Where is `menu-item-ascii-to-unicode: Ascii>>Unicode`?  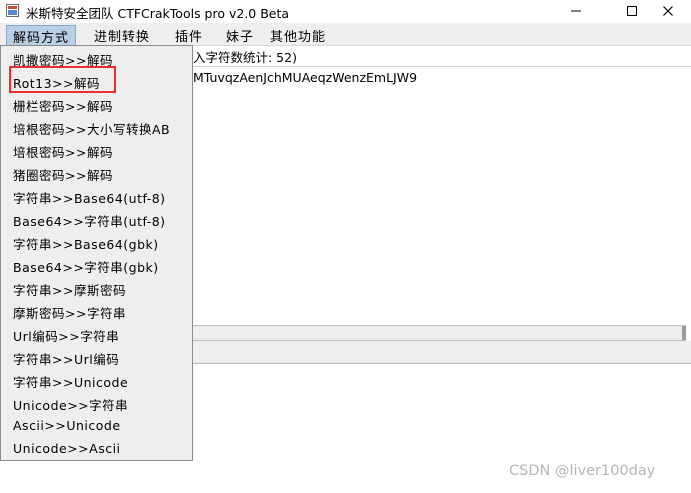
menu-item-ascii-to-unicode: Ascii>>Unicode is located at coordinates (67, 425).